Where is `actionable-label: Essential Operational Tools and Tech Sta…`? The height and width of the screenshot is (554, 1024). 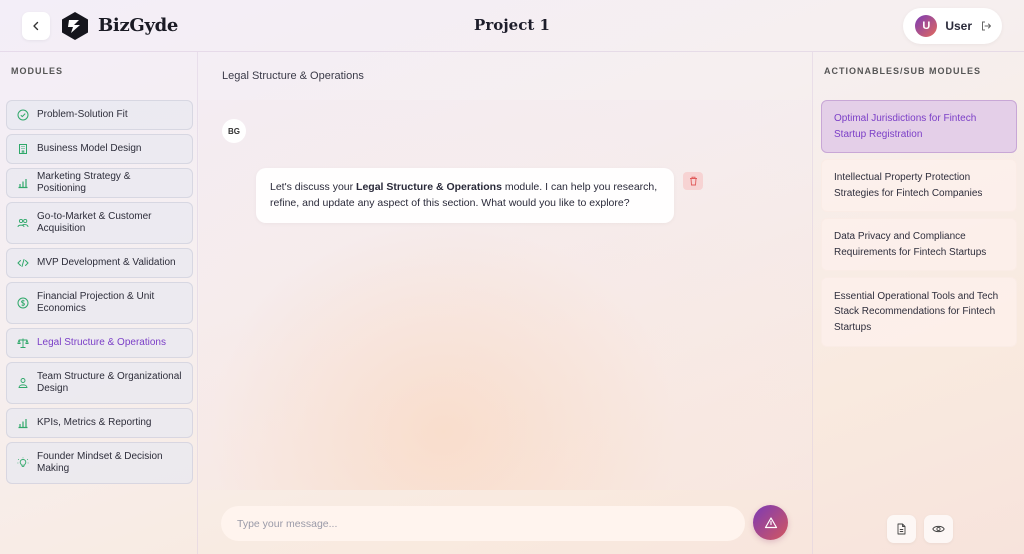
actionable-label: Essential Operational Tools and Tech Sta… is located at coordinates (916, 311).